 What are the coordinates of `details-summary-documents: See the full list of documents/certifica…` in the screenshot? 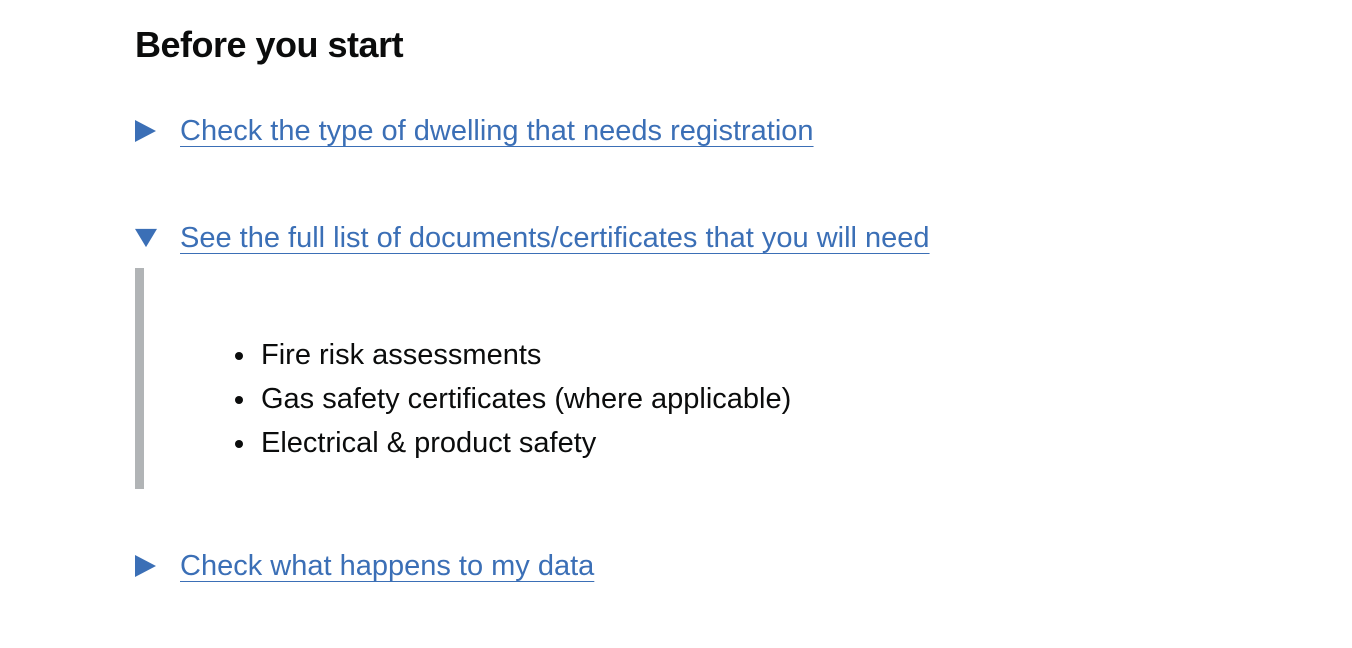 It's located at (532, 238).